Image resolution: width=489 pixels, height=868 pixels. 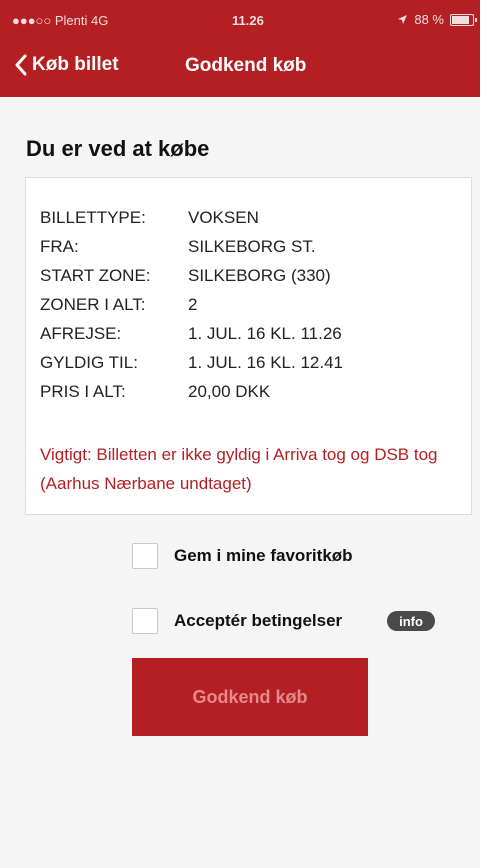 What do you see at coordinates (248, 20) in the screenshot?
I see `status-time: 11.26` at bounding box center [248, 20].